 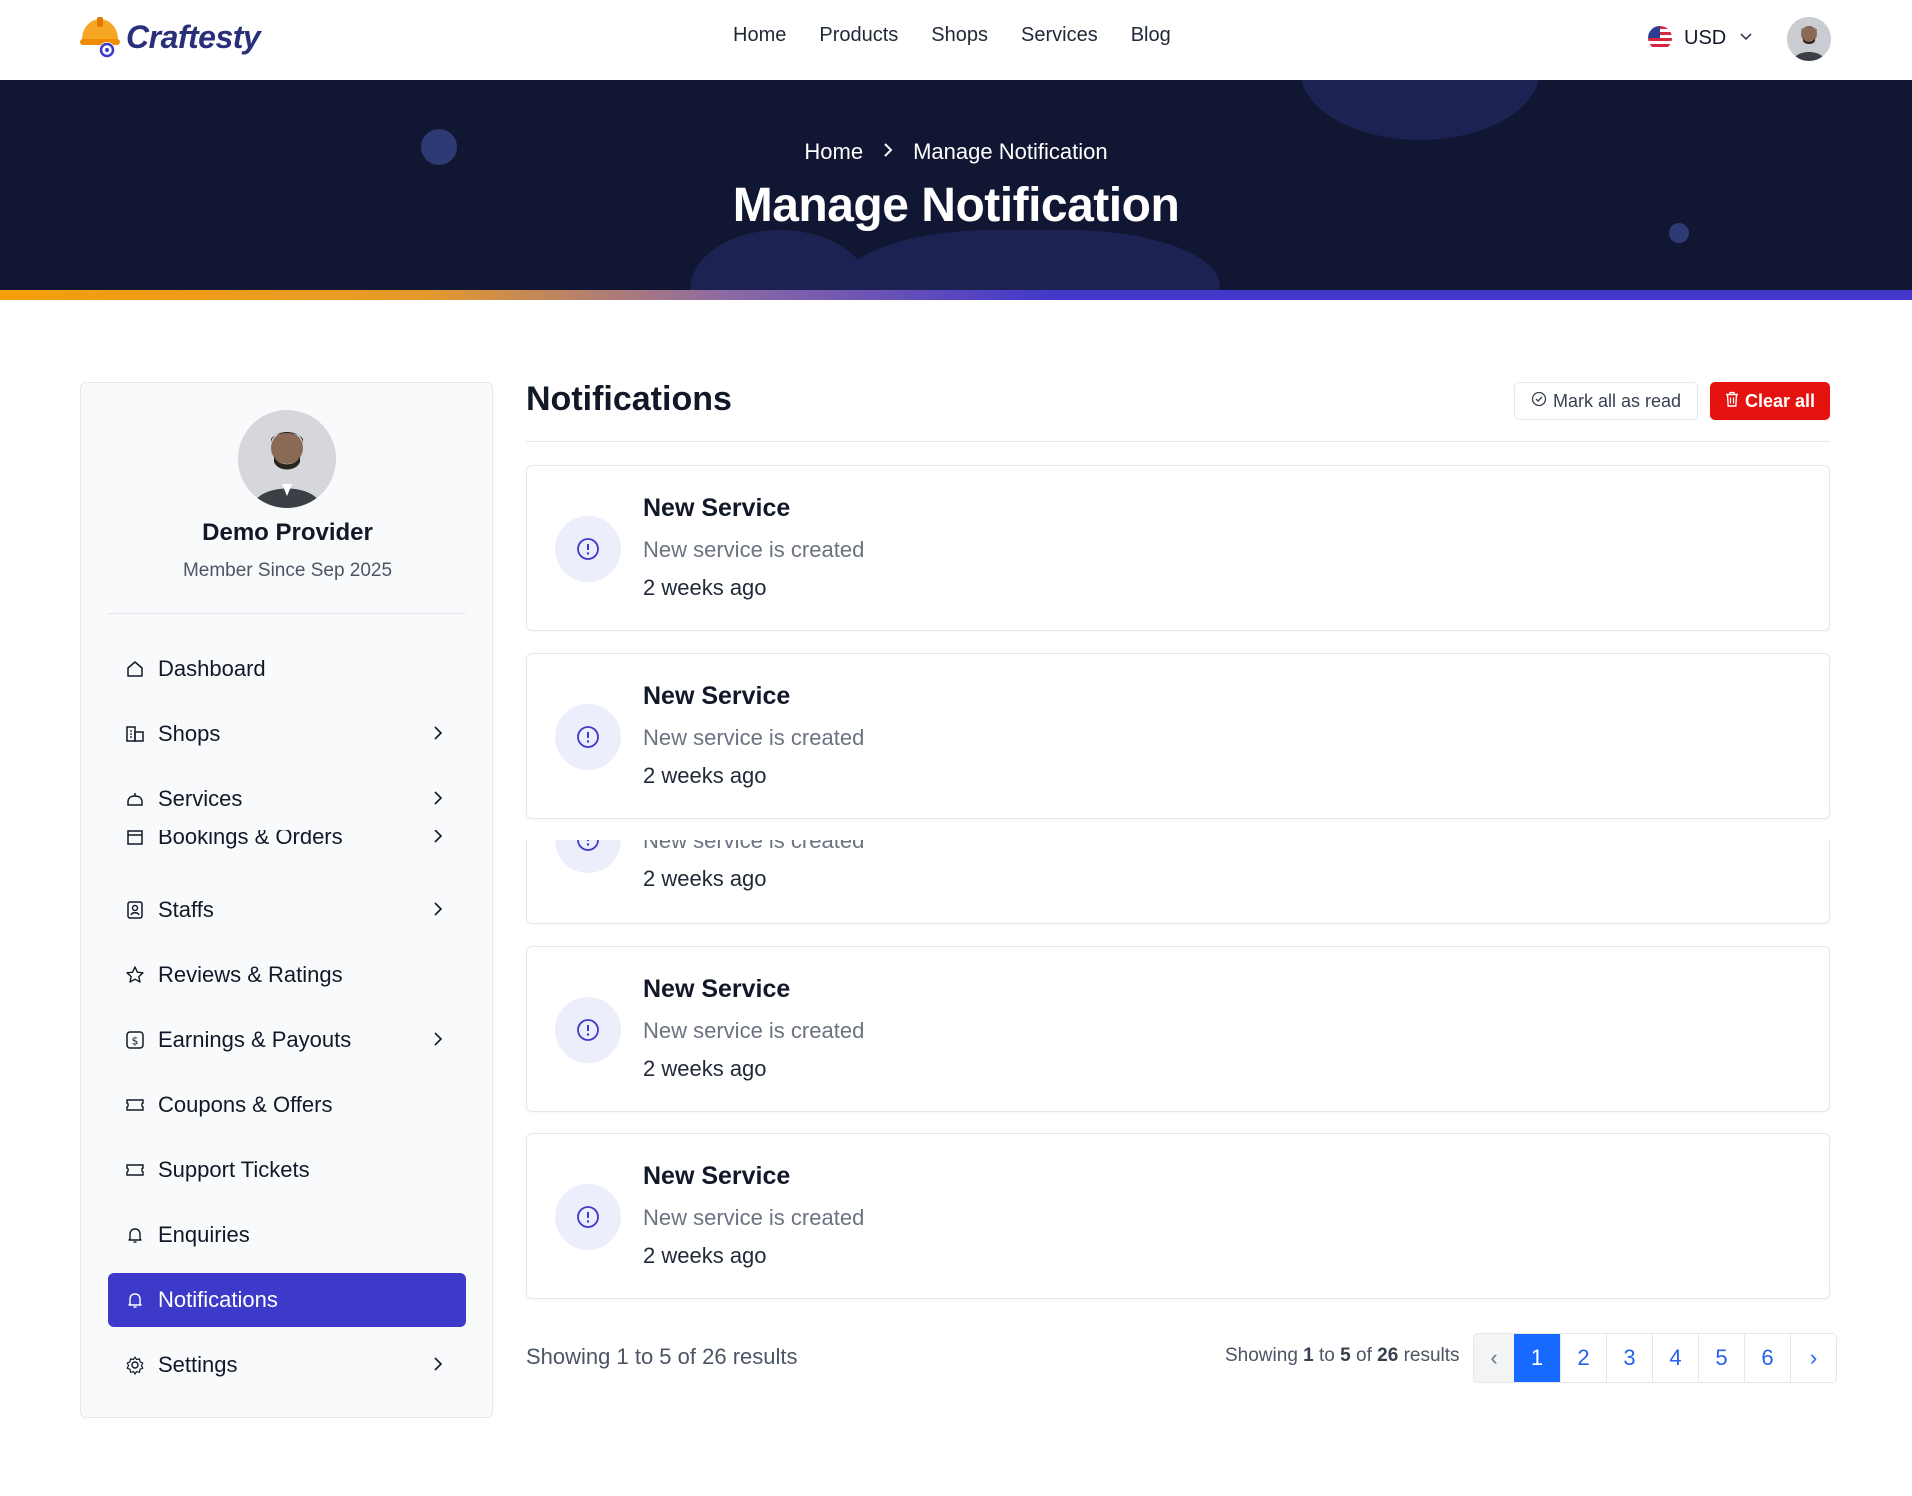 I want to click on sidebar-item-dashboard: Dashboard, so click(x=287, y=669).